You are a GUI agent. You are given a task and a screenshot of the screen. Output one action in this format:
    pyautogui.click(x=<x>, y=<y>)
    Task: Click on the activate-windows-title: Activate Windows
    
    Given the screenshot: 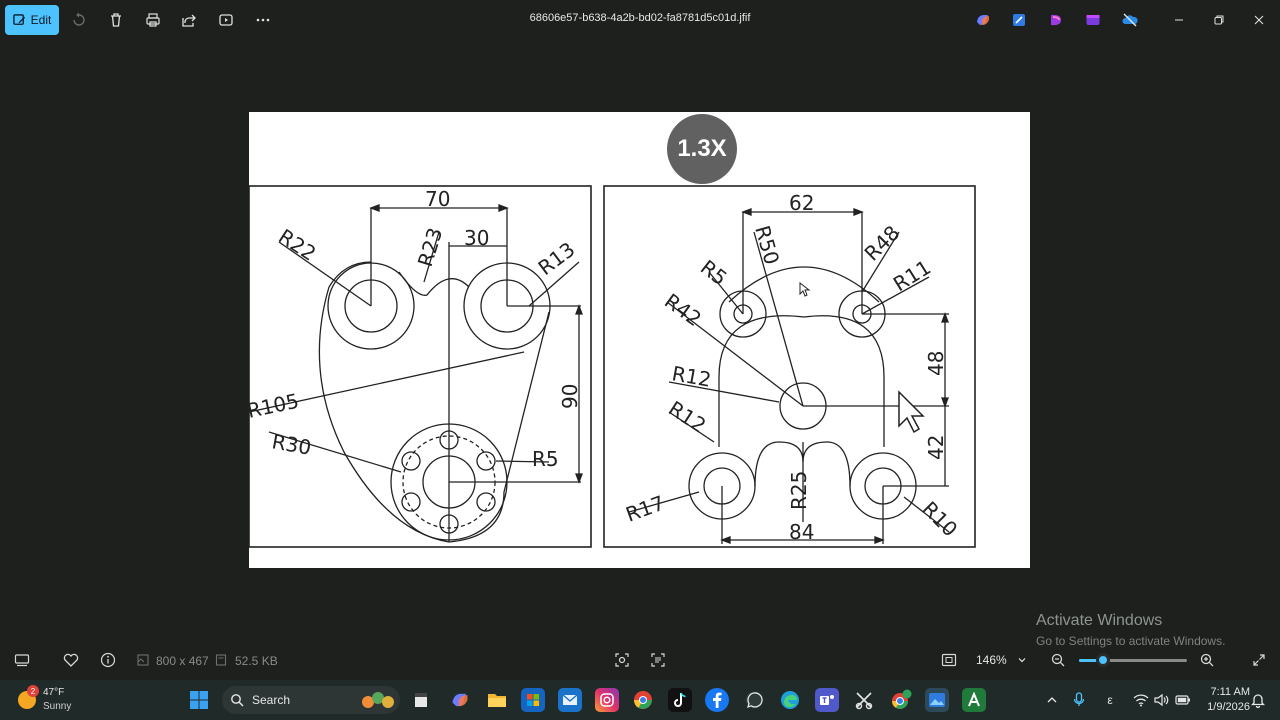 What is the action you would take?
    pyautogui.click(x=1099, y=620)
    